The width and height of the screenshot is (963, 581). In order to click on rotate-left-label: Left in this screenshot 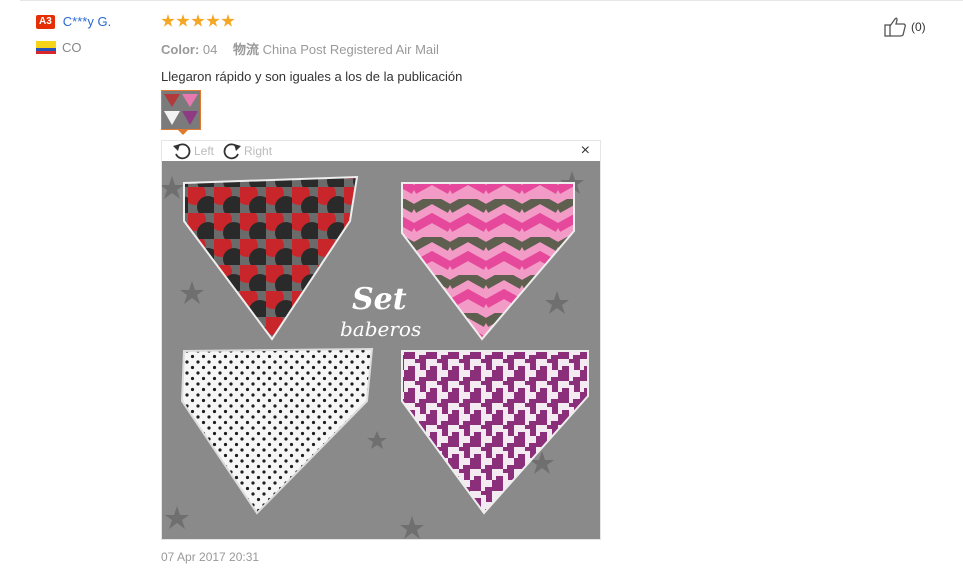, I will do `click(204, 151)`.